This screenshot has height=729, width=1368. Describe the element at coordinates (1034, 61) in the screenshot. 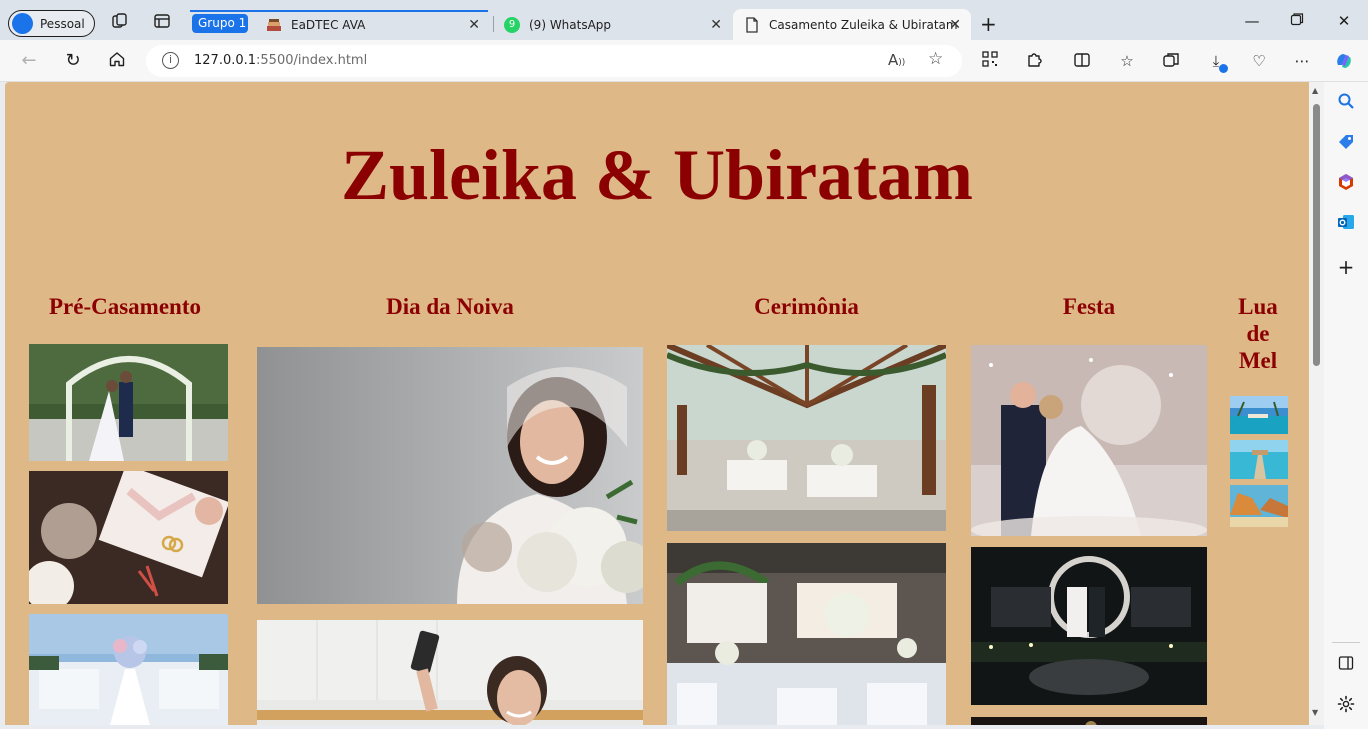

I see `extensions-icon` at that location.